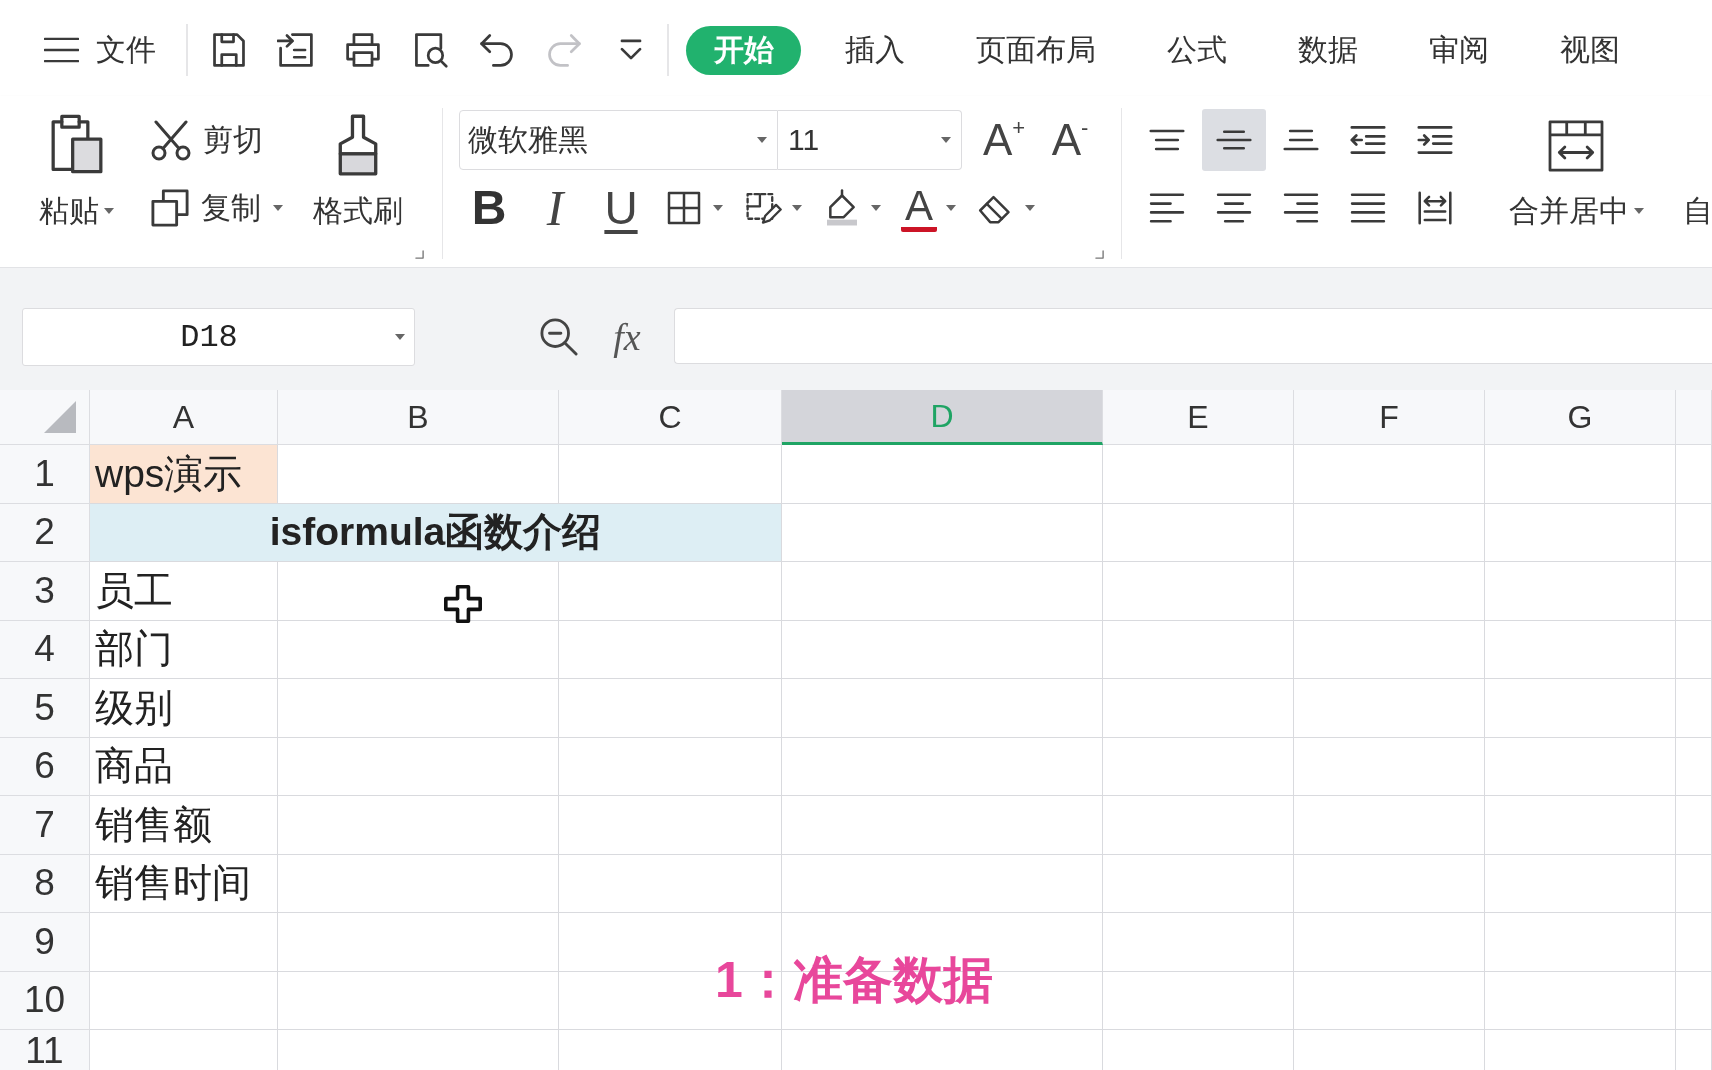 The width and height of the screenshot is (1712, 1070). Describe the element at coordinates (184, 825) in the screenshot. I see `table-cell: 销售额` at that location.